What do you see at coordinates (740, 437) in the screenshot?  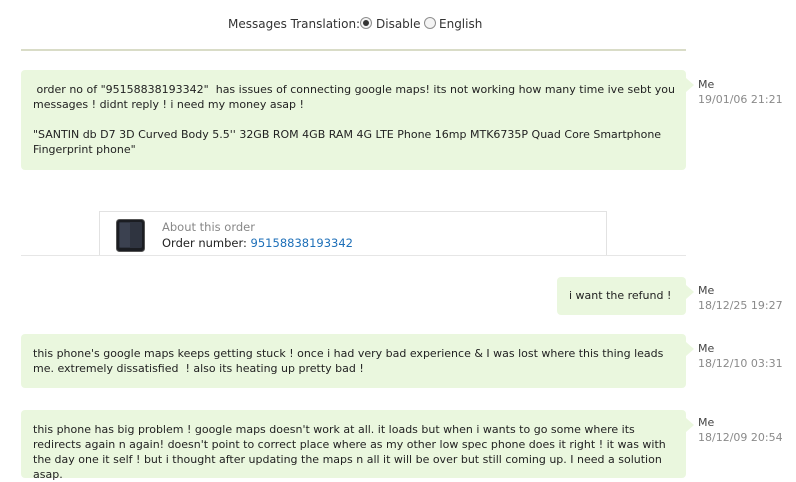 I see `message-timestamp: 18/12/09 20:54` at bounding box center [740, 437].